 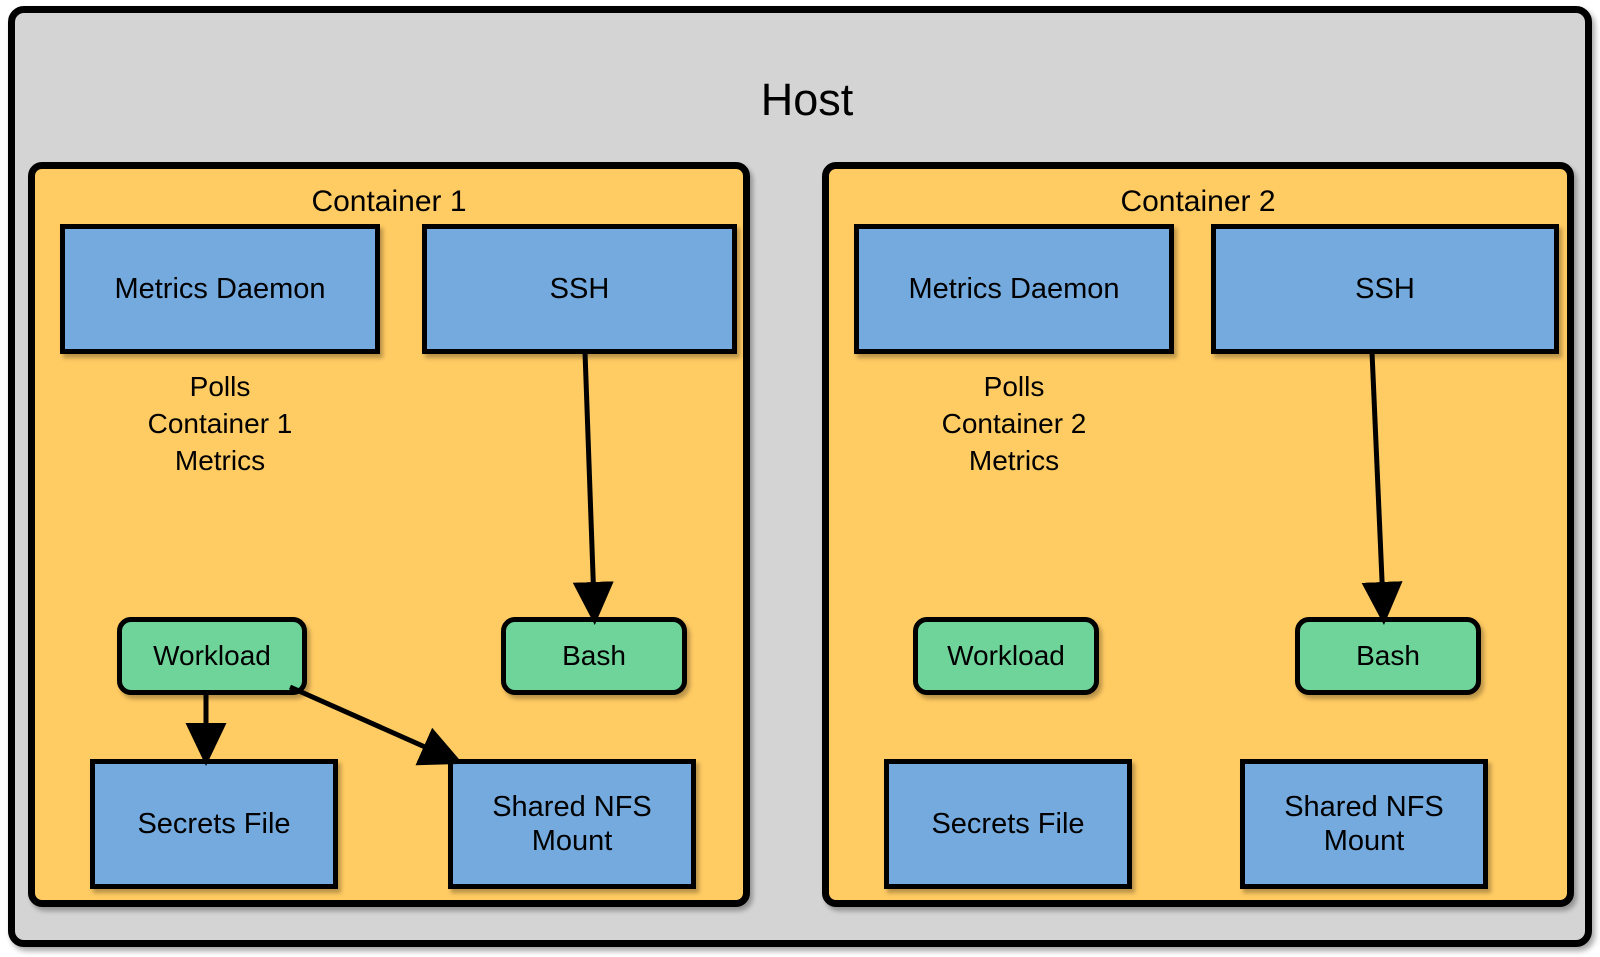 I want to click on c2-shared-nfs-mount-node: Shared NFS Mount, so click(x=1364, y=824).